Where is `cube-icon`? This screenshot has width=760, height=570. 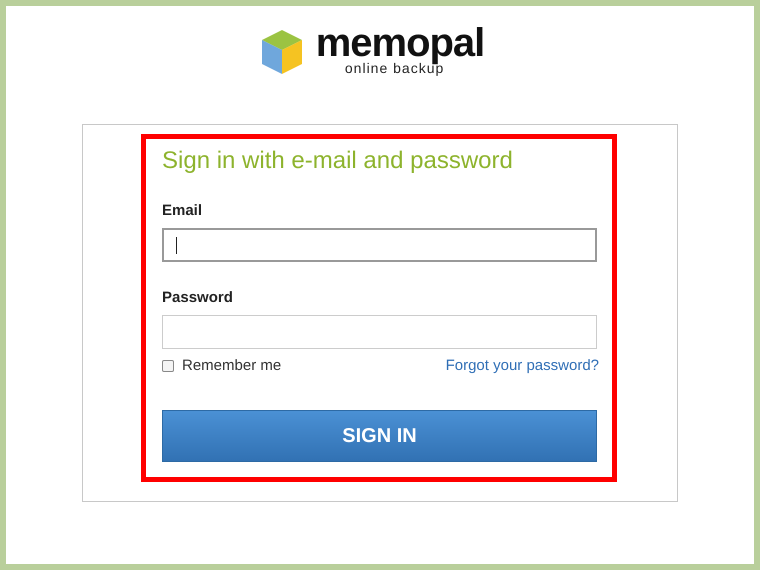 cube-icon is located at coordinates (282, 52).